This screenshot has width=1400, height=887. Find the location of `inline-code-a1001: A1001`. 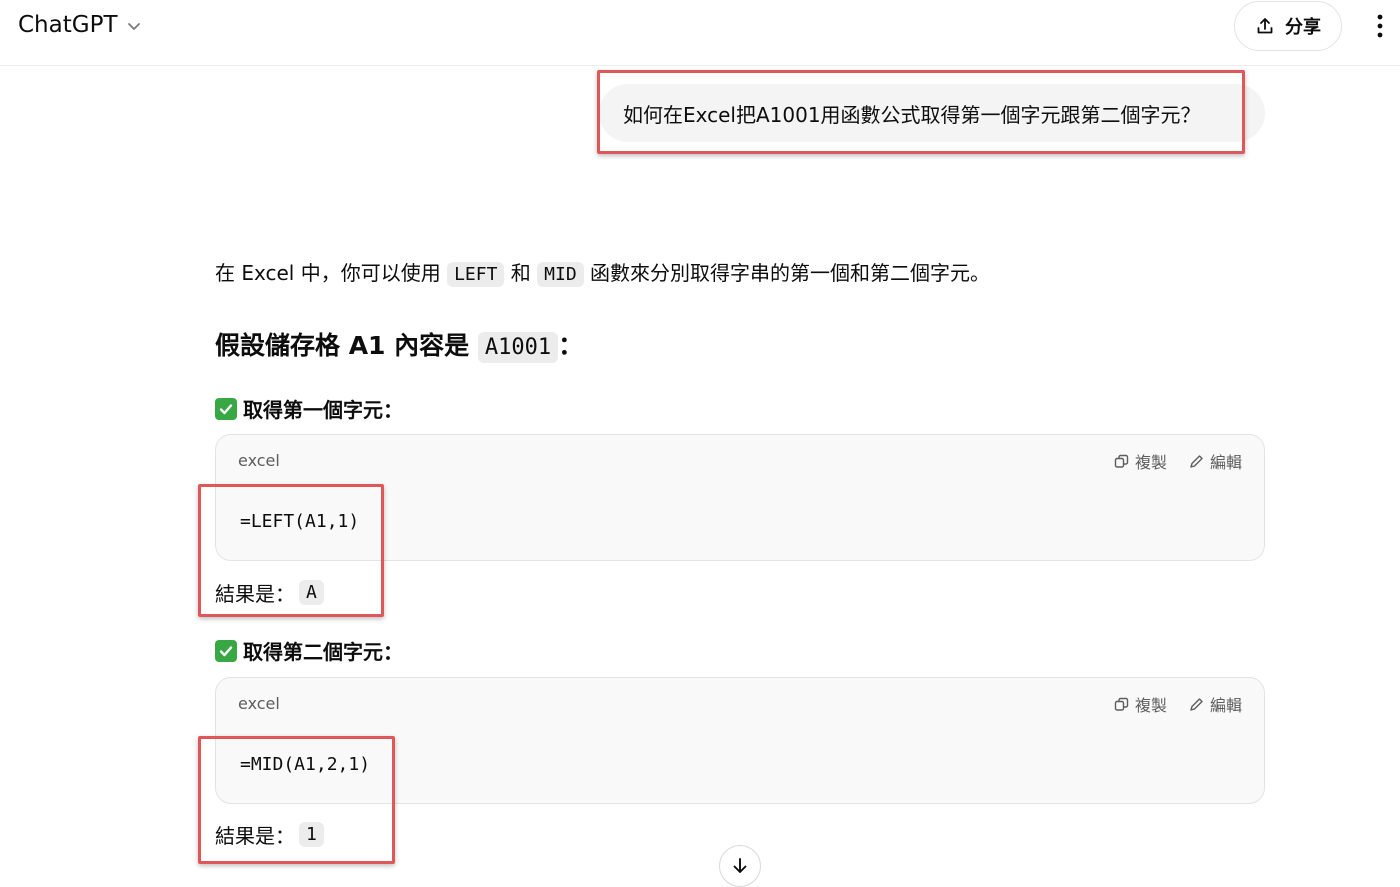

inline-code-a1001: A1001 is located at coordinates (518, 347).